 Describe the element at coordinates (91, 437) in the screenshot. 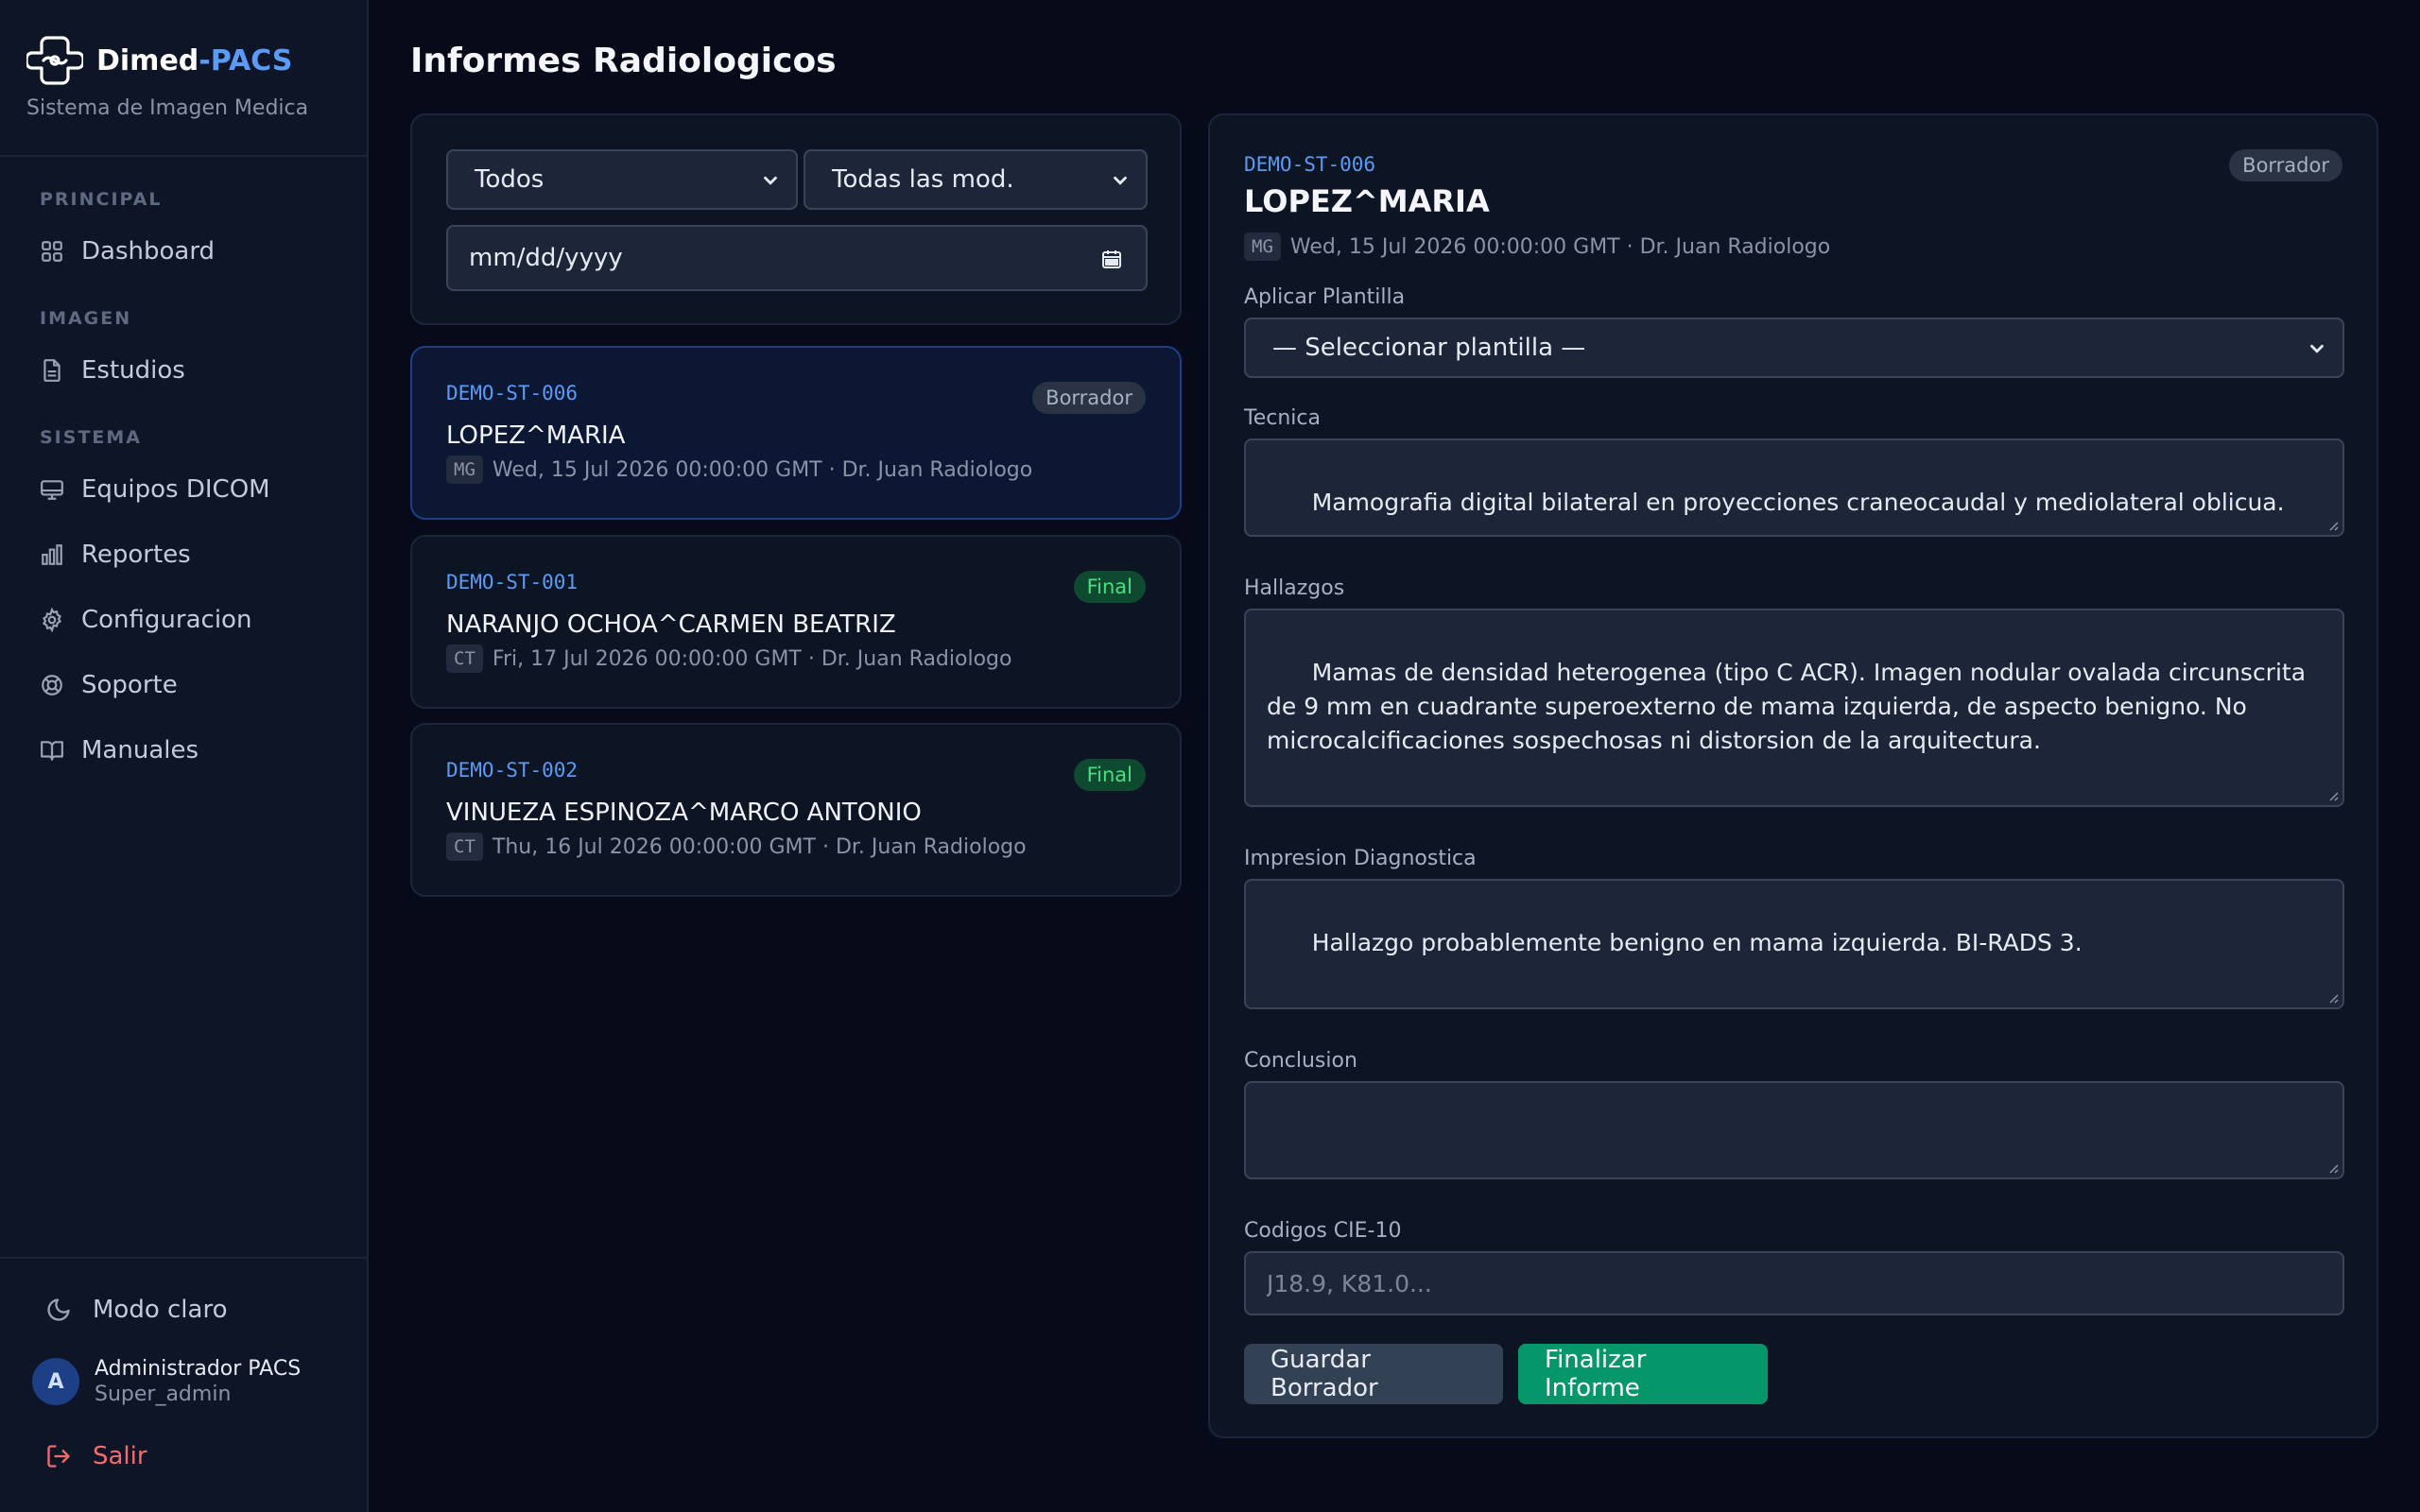

I see `nav-section-sistema: SISTEMA` at that location.